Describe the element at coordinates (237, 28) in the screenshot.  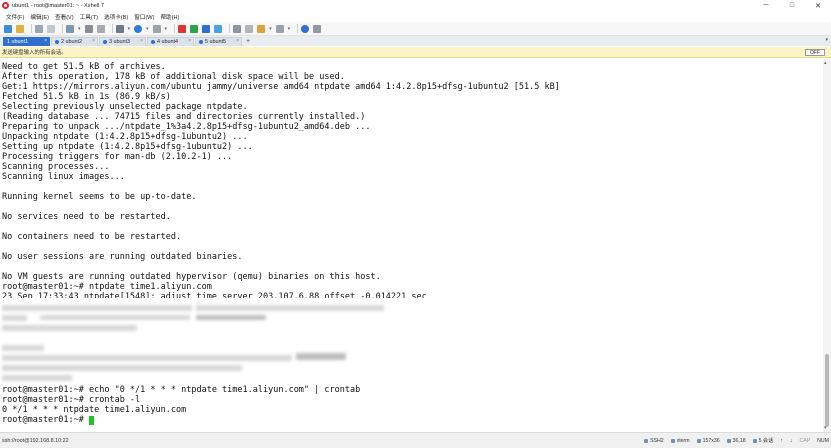
I see `keyboard-icon` at that location.